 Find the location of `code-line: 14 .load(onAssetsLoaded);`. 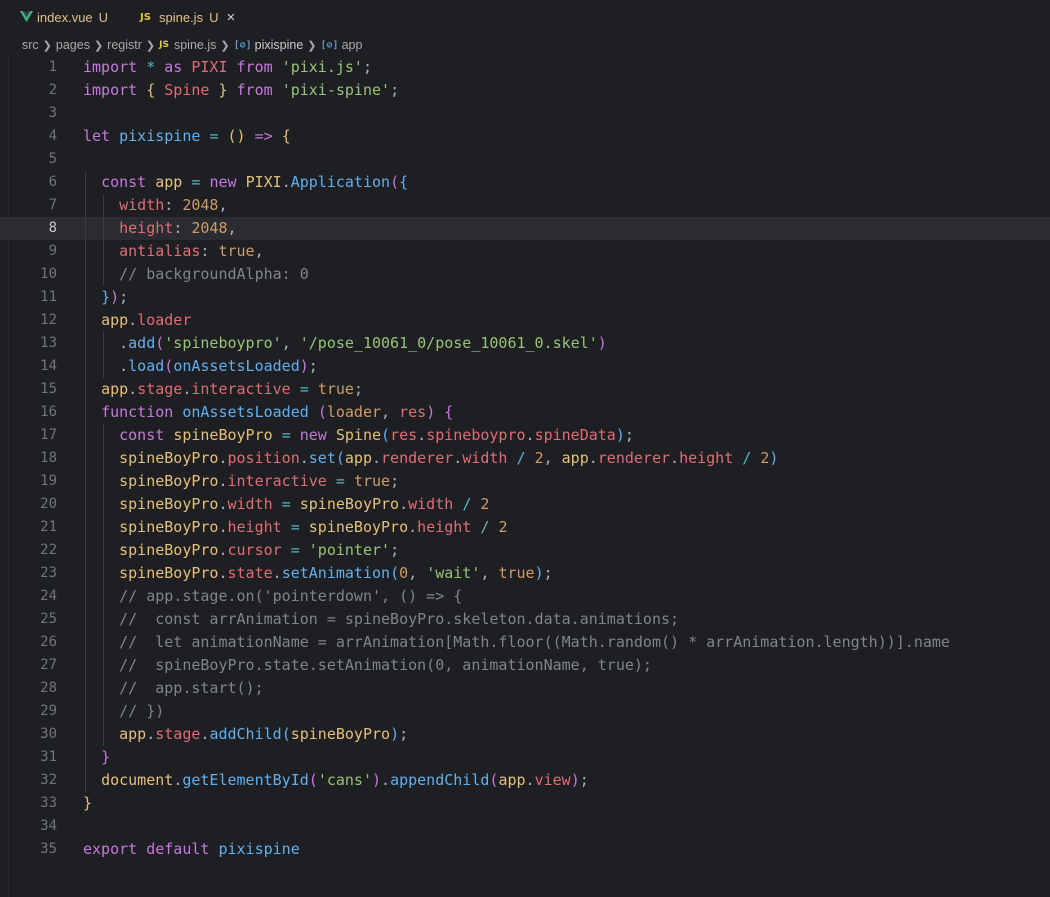

code-line: 14 .load(onAssetsLoaded); is located at coordinates (525, 366).